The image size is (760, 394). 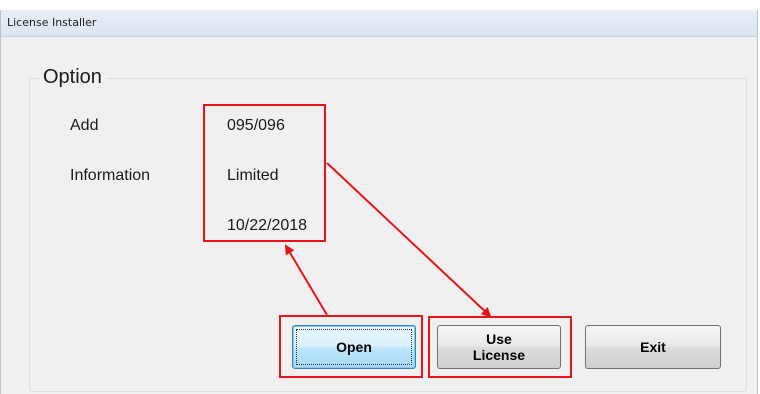 I want to click on use-license-label-line1: Use, so click(x=499, y=339).